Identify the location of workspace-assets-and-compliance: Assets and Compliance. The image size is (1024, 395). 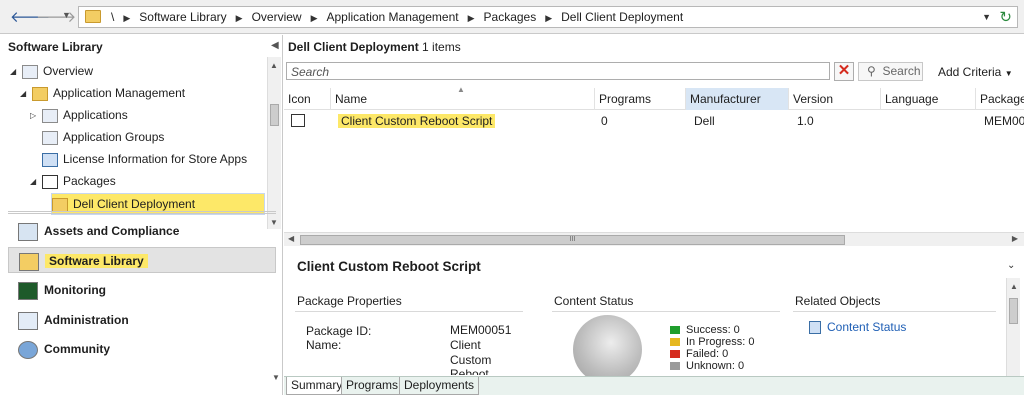
(142, 231).